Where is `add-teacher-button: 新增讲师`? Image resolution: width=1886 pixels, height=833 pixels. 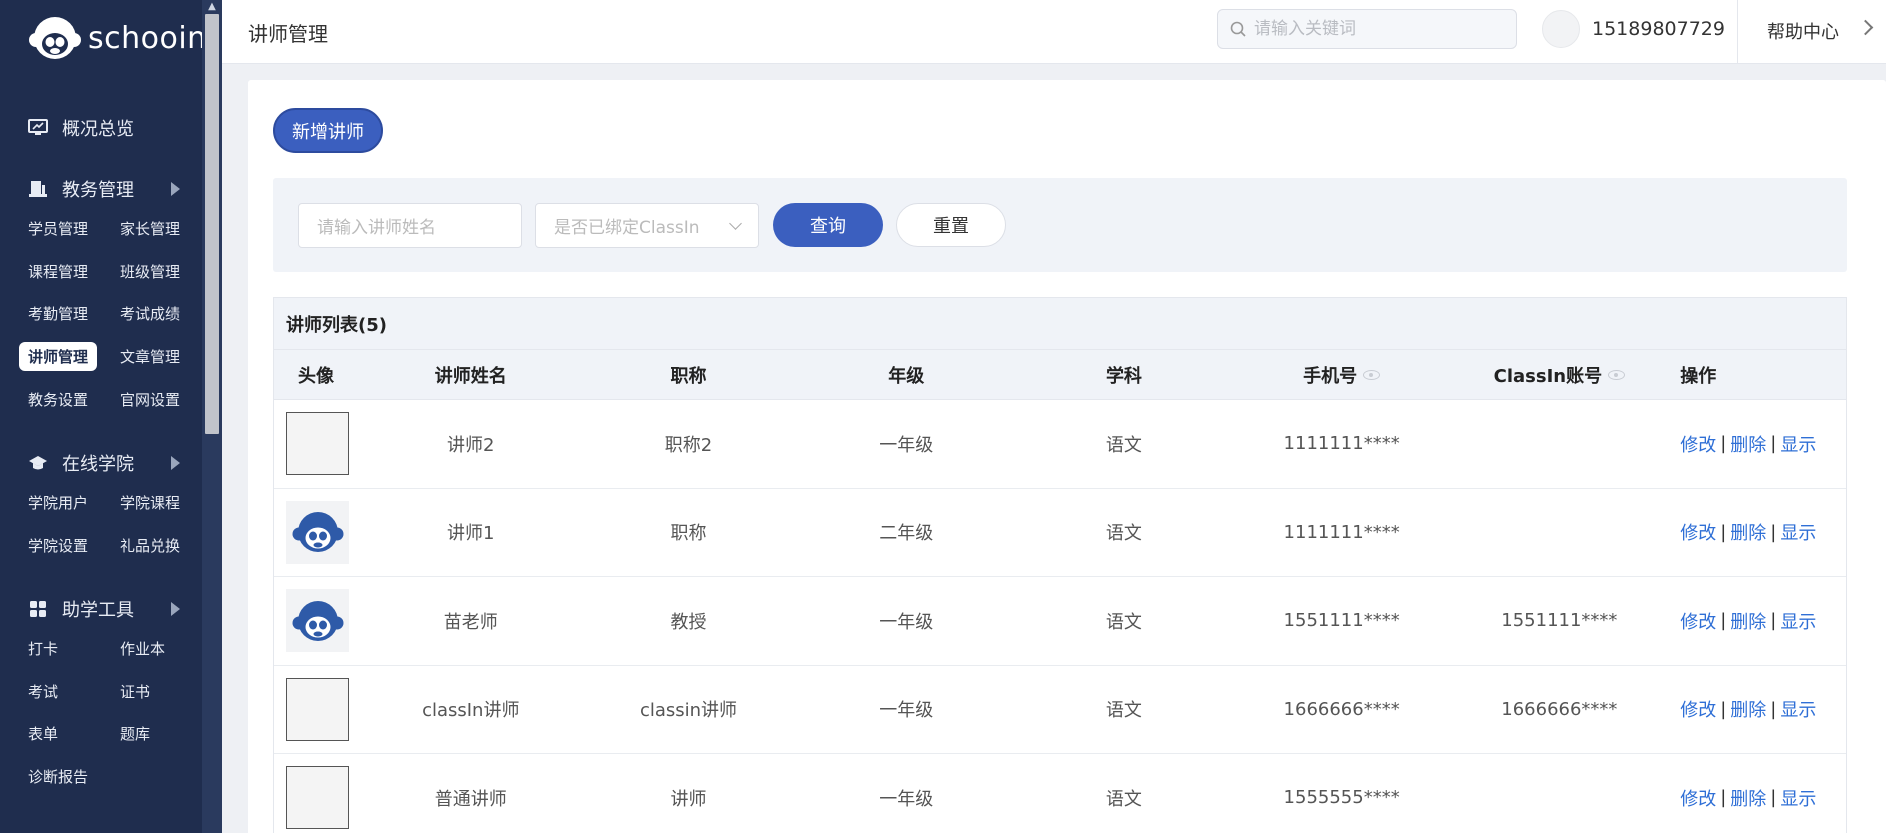 add-teacher-button: 新增讲师 is located at coordinates (328, 130).